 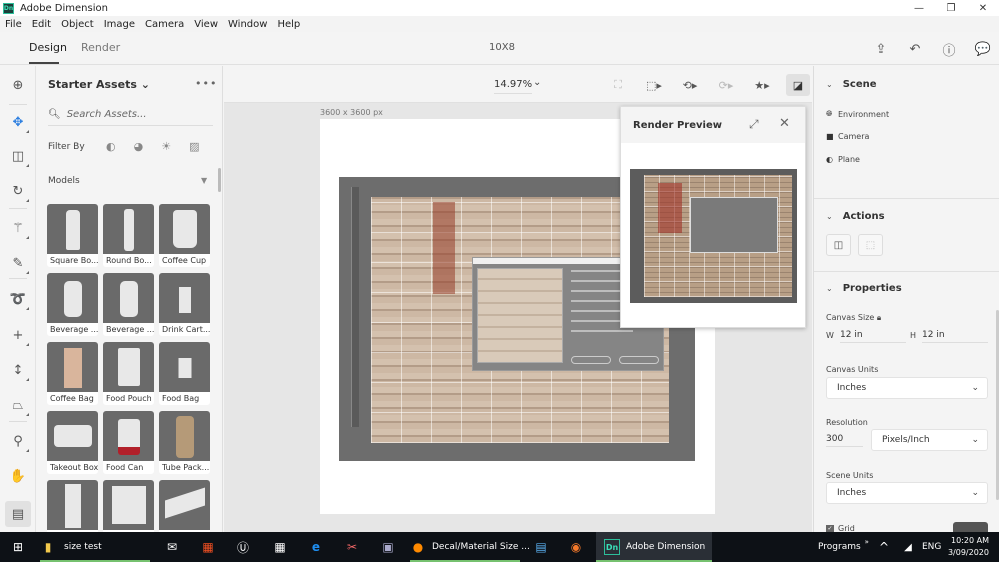 I want to click on restore-button: ❐, so click(x=951, y=8).